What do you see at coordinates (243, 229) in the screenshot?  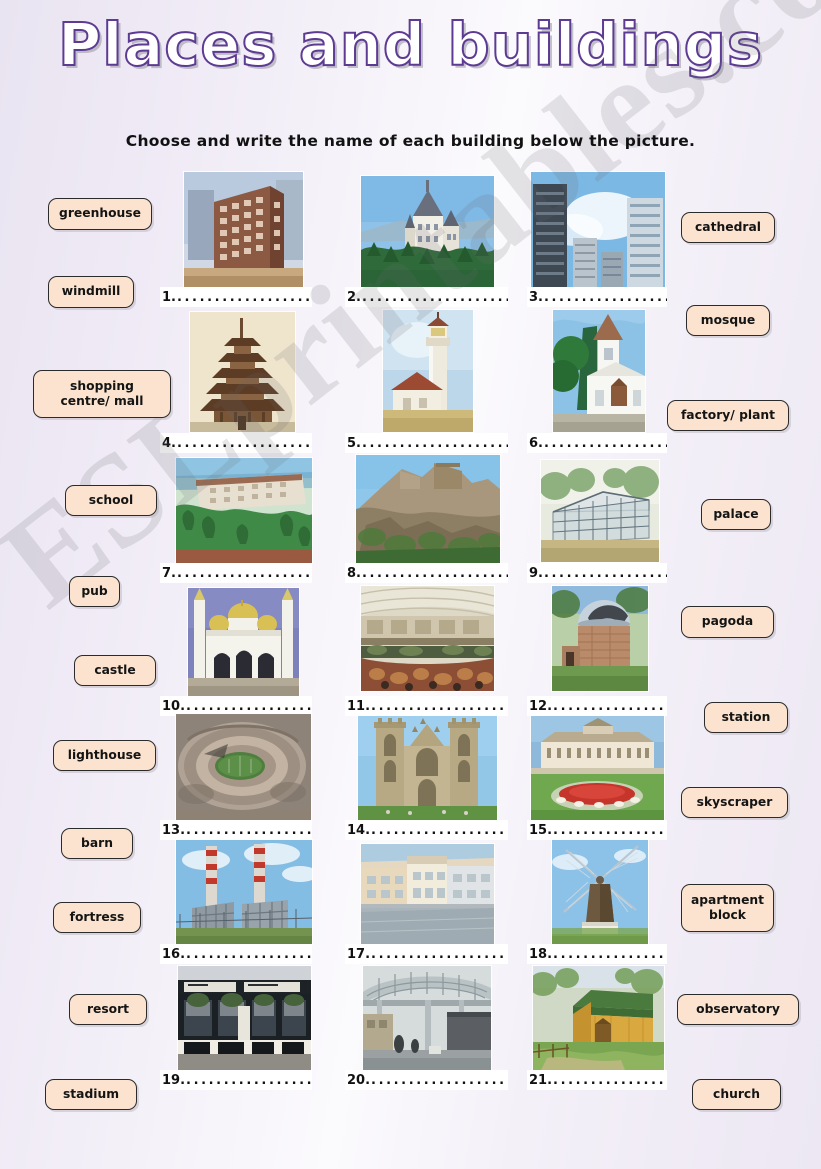 I see `picture-1-apartment-block` at bounding box center [243, 229].